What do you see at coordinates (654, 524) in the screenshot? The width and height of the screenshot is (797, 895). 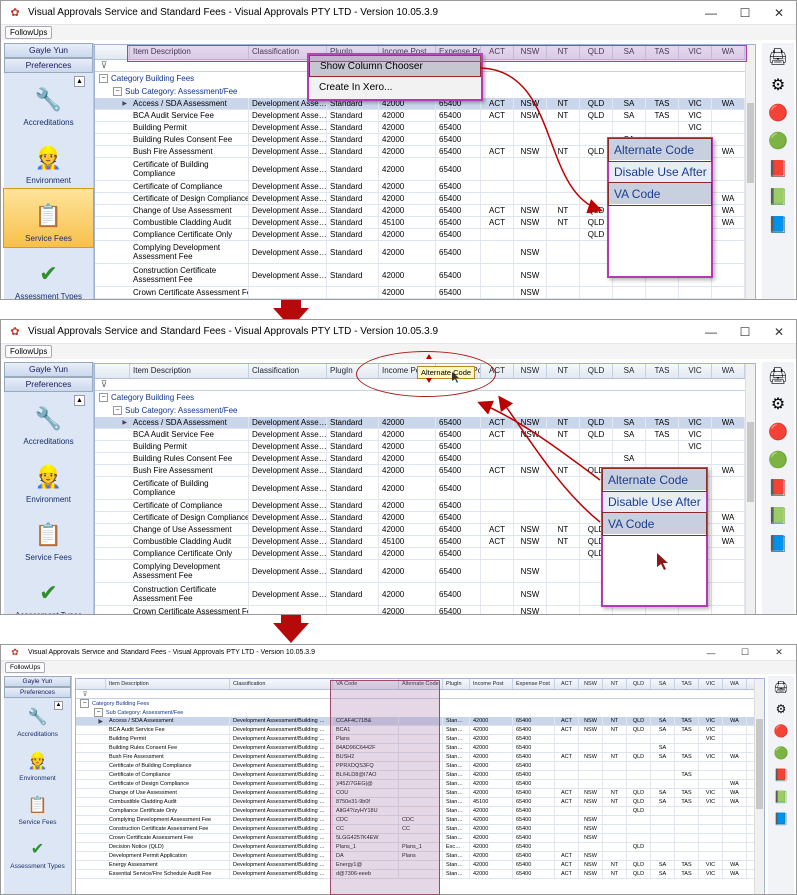 I see `chooser-va-code: VA Code` at bounding box center [654, 524].